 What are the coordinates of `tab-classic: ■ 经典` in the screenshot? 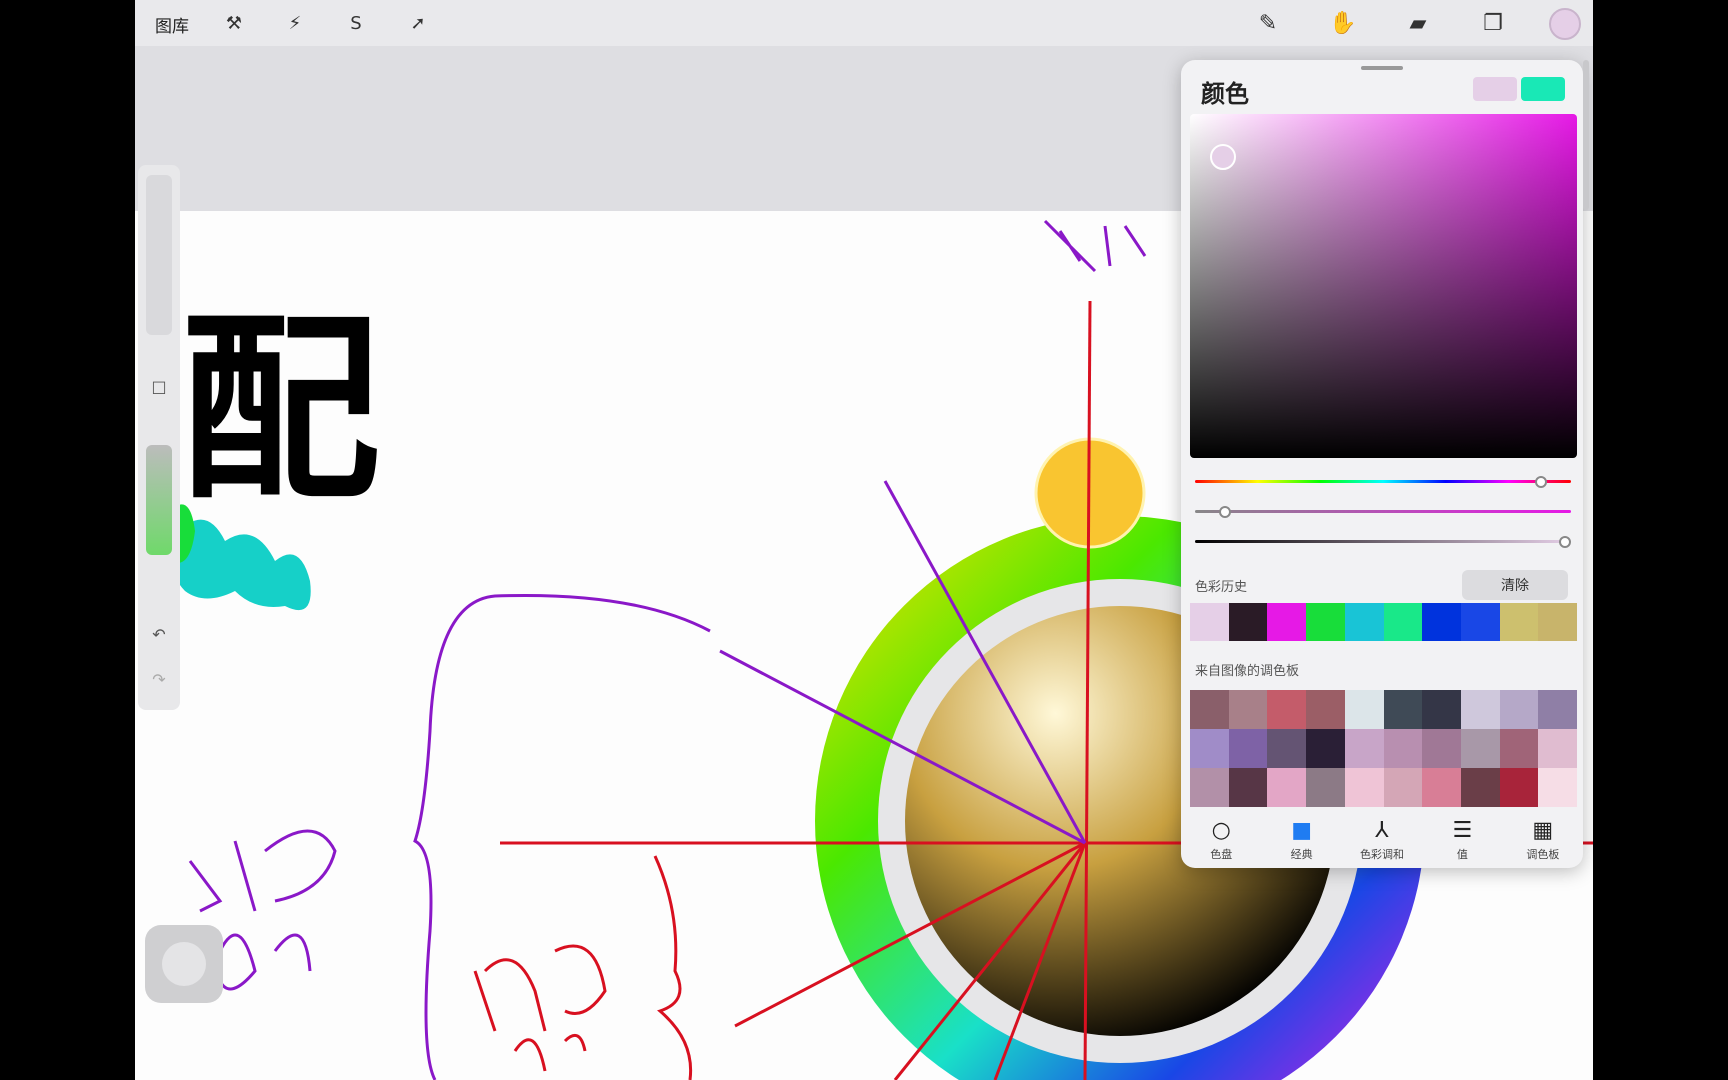 It's located at (1301, 840).